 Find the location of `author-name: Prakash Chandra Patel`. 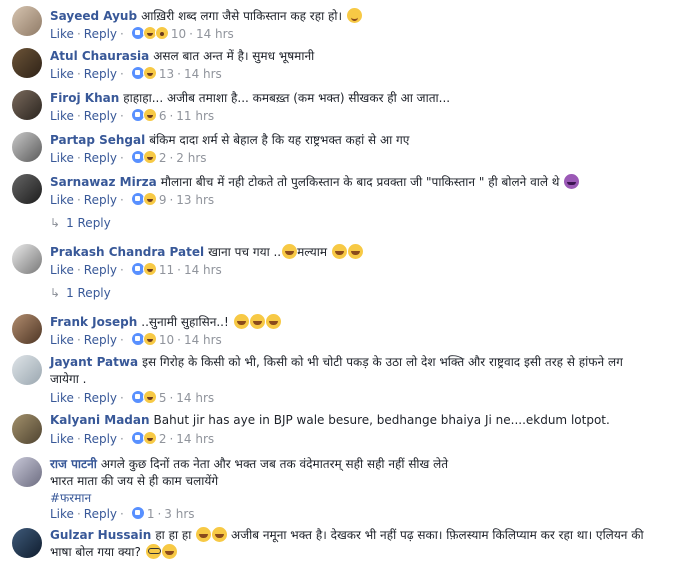

author-name: Prakash Chandra Patel is located at coordinates (127, 252).